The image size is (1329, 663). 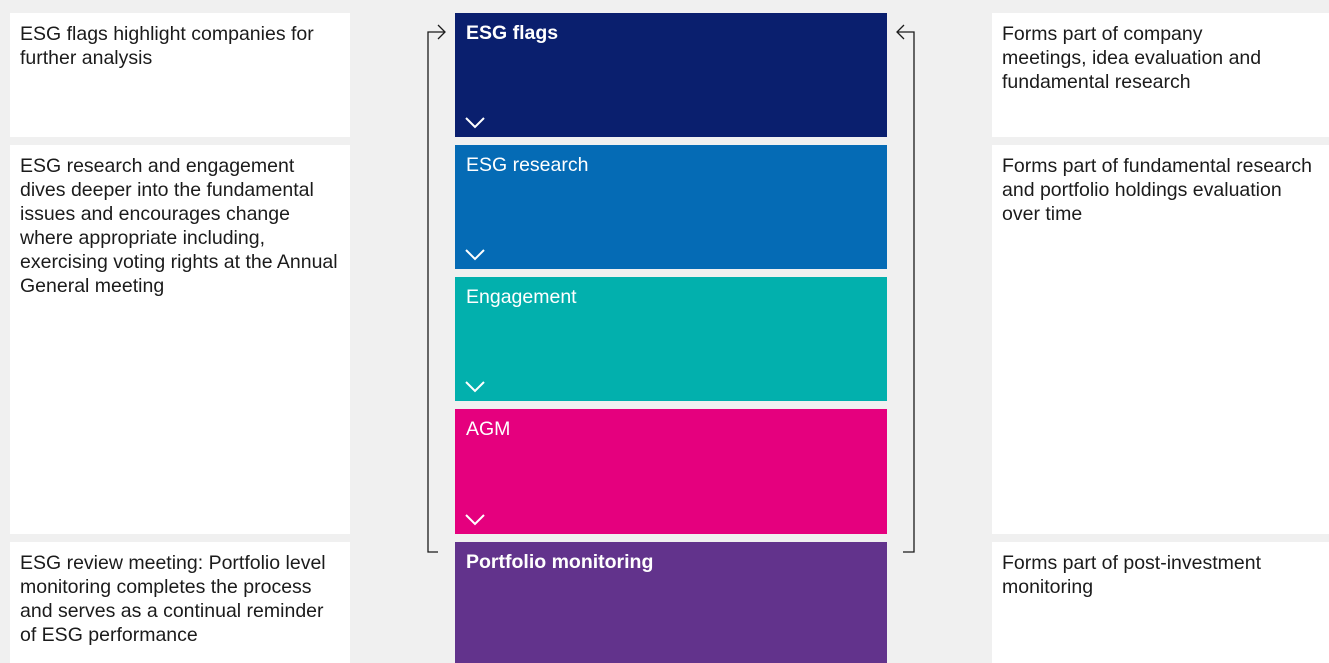 What do you see at coordinates (905, 288) in the screenshot?
I see `right-loop-arrow` at bounding box center [905, 288].